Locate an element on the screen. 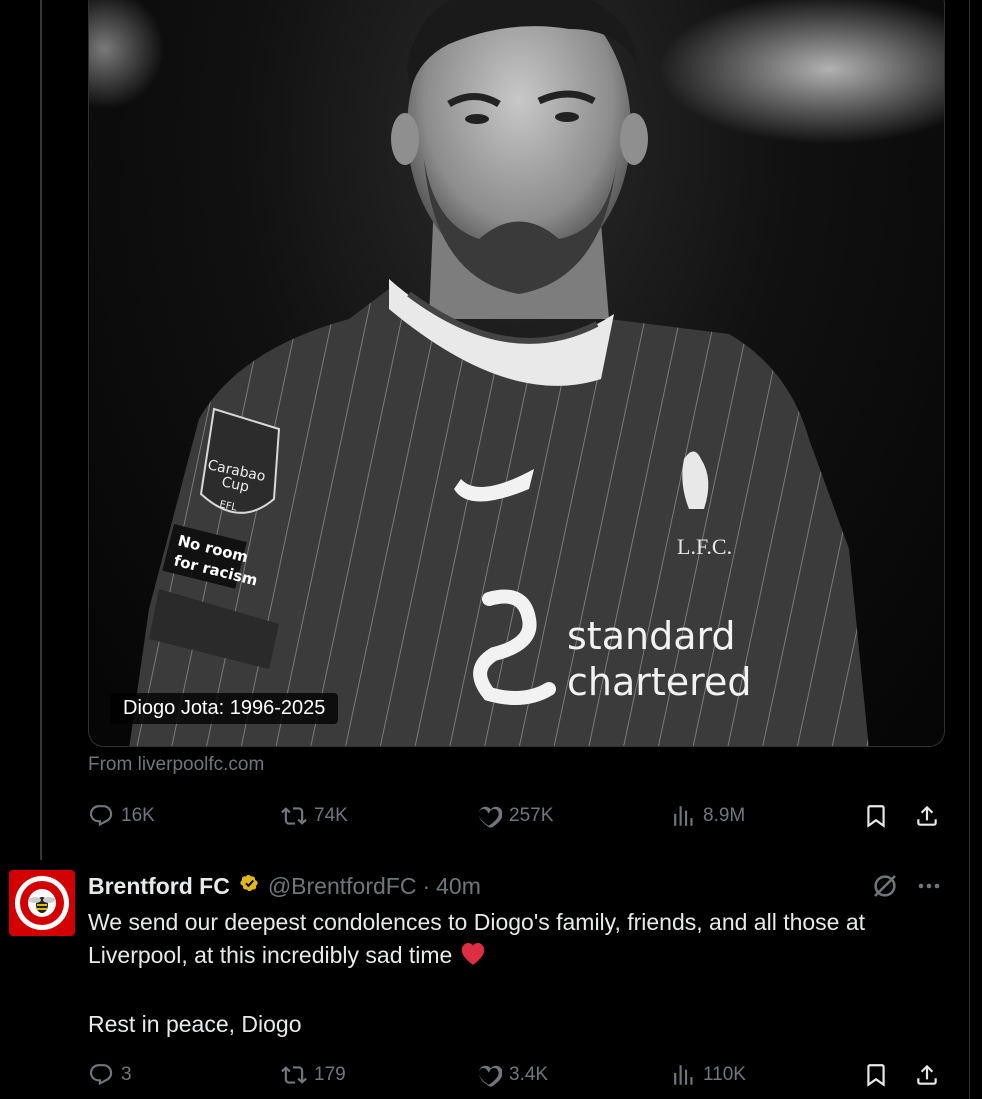 The image size is (982, 1099). like-button: 3.4K is located at coordinates (512, 1075).